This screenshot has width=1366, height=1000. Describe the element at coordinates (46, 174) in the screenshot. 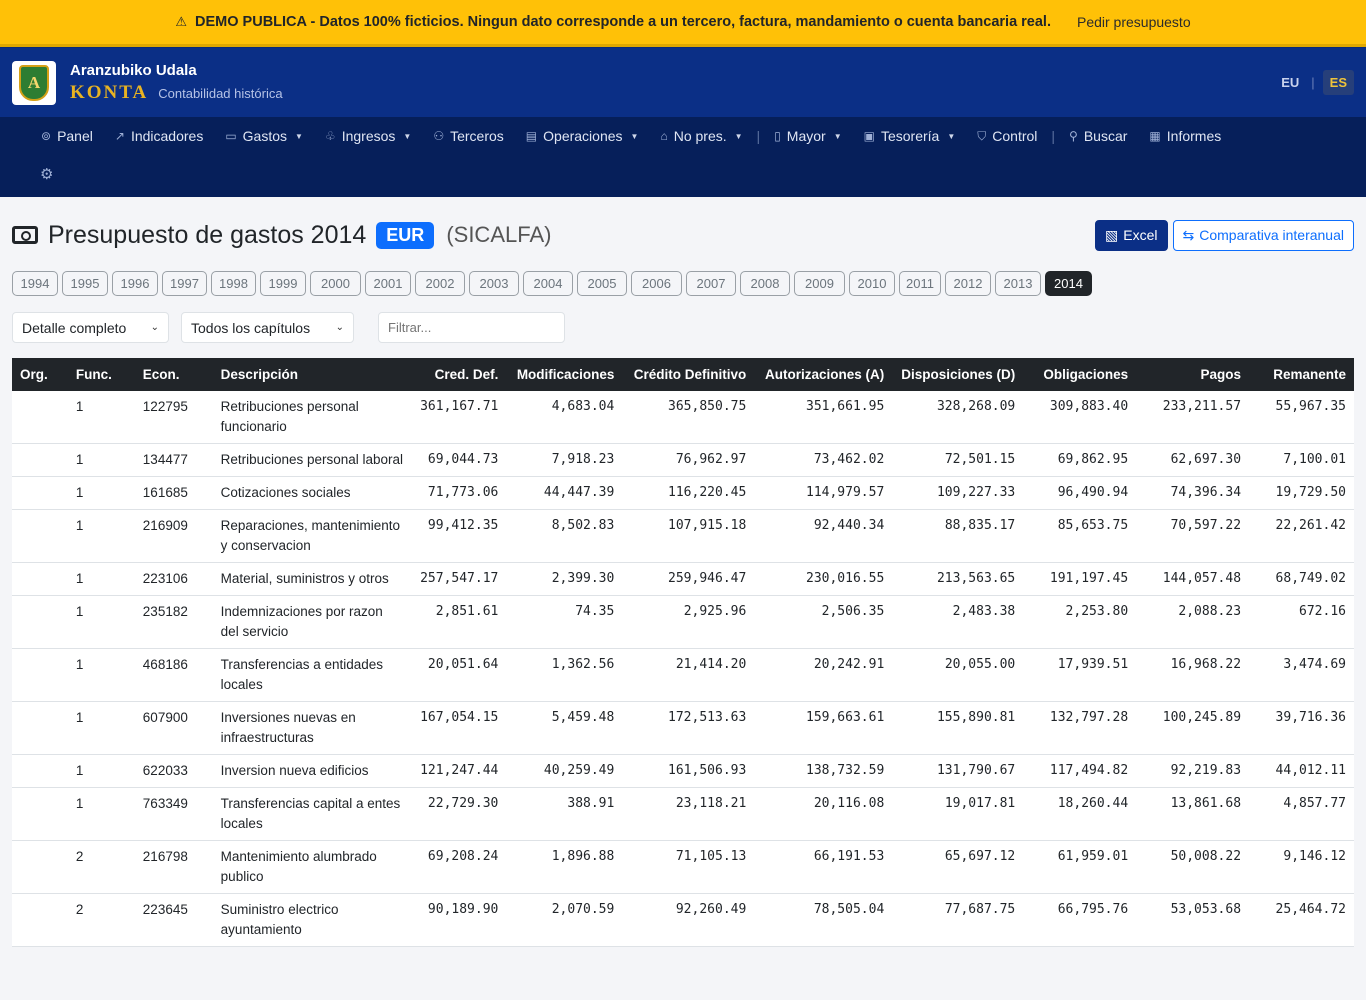

I see `gear-icon: ⚙` at that location.